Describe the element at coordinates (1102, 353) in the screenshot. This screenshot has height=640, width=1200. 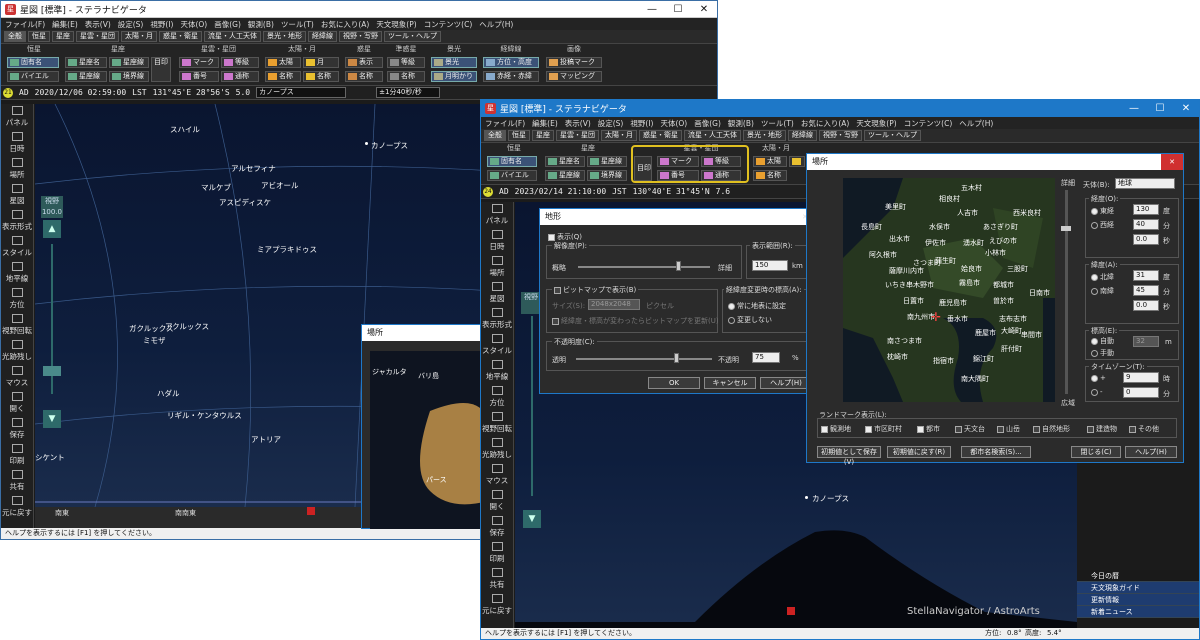
I see `manual-radio: 手動` at that location.